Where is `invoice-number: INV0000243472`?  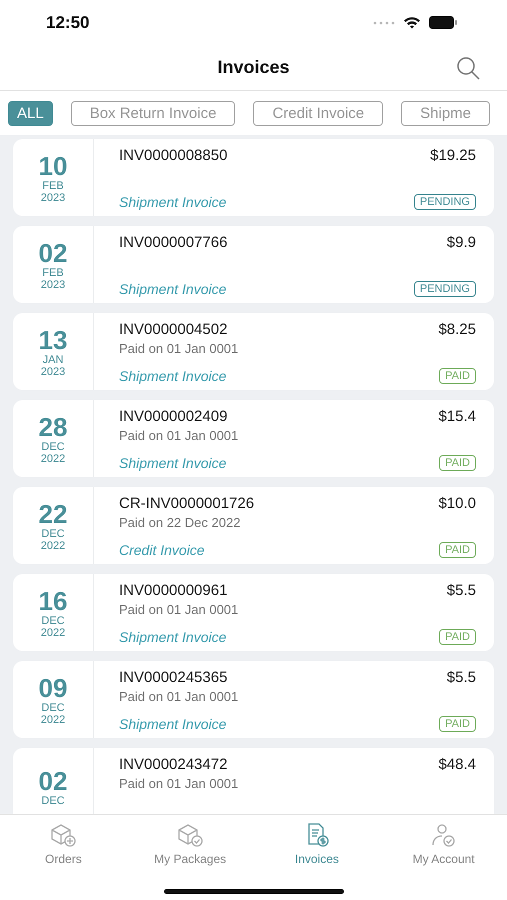
invoice-number: INV0000243472 is located at coordinates (173, 764).